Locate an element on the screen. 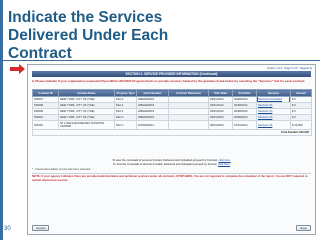 The width and height of the screenshot is (320, 240). save-button: Save is located at coordinates (303, 228).